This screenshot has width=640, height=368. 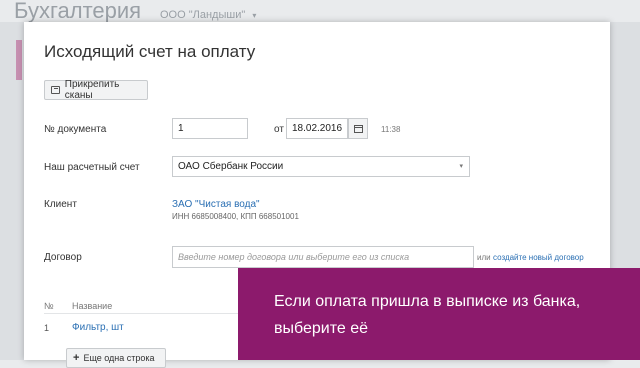 I want to click on add-row-button: + Еще одна строка, so click(x=116, y=358).